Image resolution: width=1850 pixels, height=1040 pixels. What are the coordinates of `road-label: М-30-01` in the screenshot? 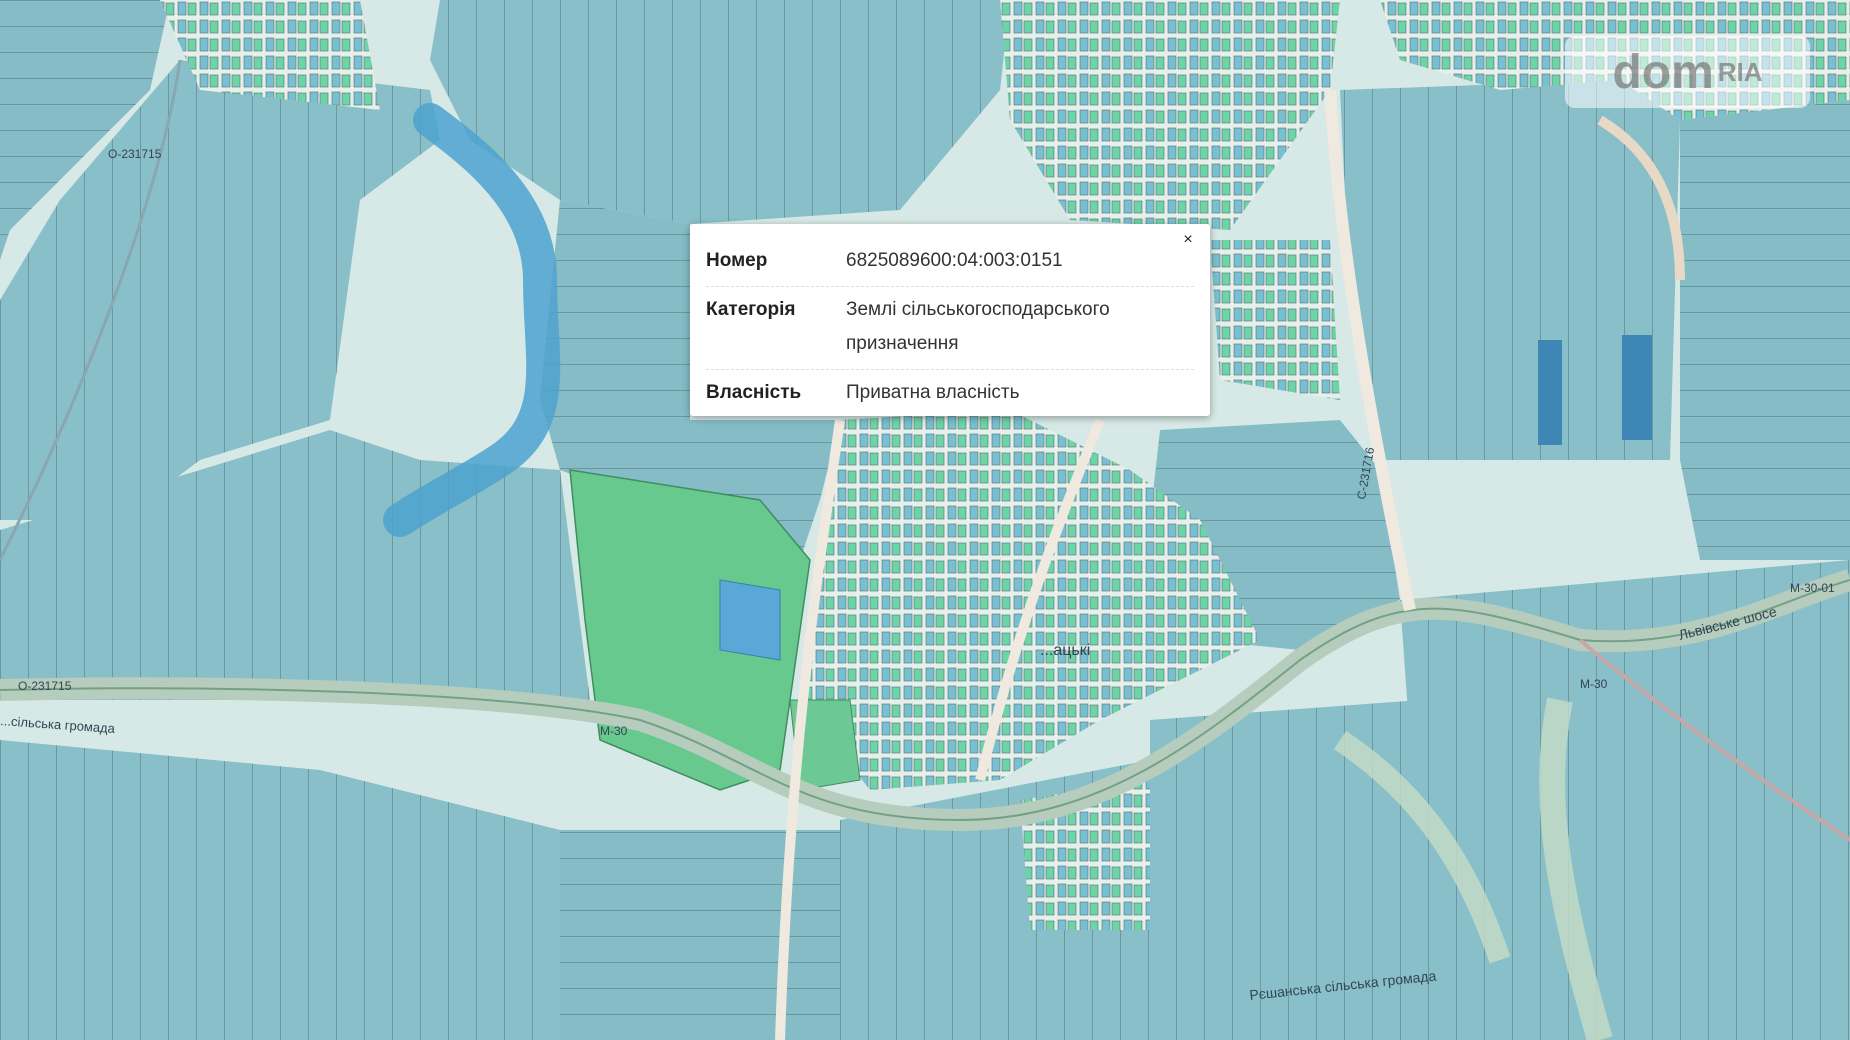 It's located at (1812, 588).